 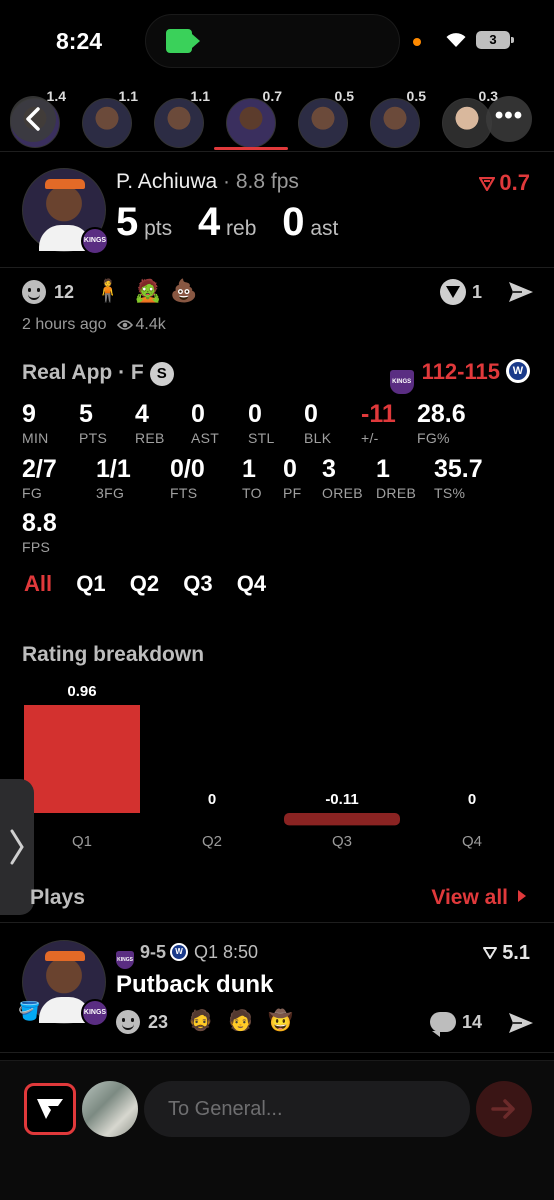 I want to click on stat-oreb: 3 OREB, so click(x=342, y=478).